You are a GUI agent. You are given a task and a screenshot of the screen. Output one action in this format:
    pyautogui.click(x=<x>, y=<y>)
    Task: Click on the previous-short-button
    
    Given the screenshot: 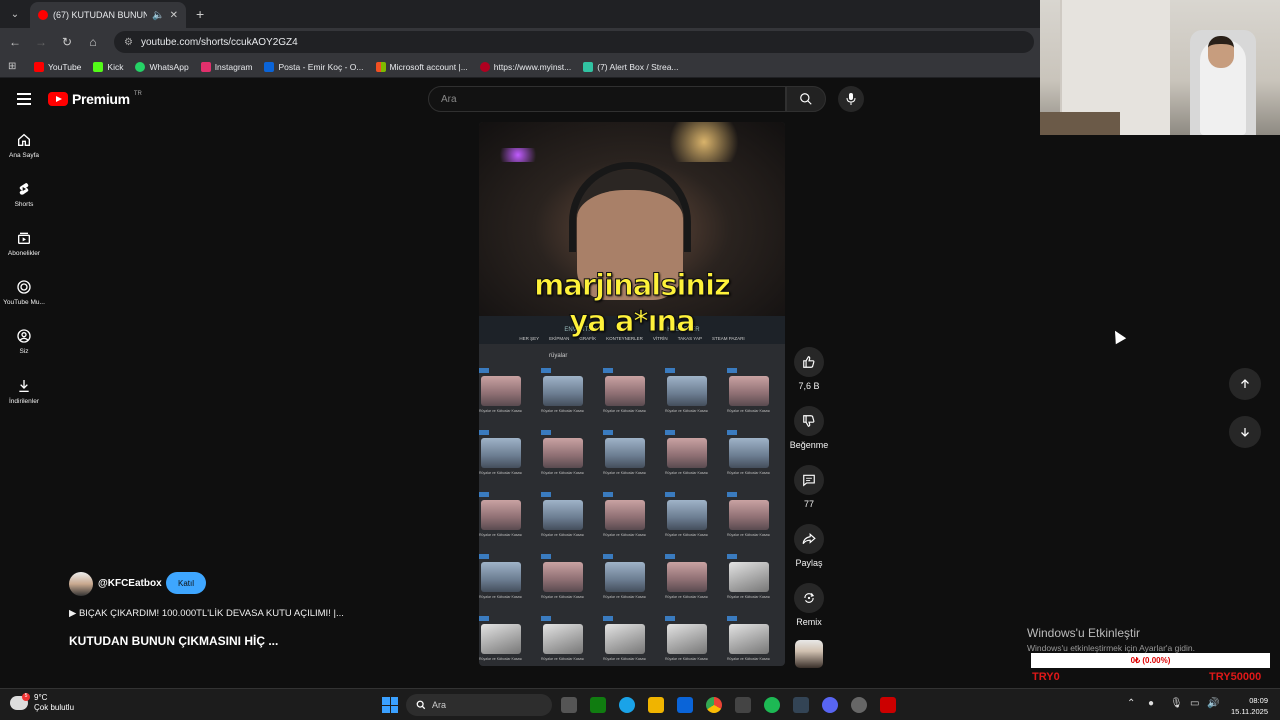 What is the action you would take?
    pyautogui.click(x=1245, y=384)
    